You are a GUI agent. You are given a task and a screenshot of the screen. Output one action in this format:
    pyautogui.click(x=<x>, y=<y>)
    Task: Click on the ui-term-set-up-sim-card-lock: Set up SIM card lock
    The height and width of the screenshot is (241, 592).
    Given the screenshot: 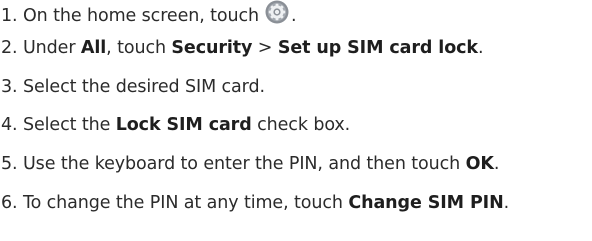 What is the action you would take?
    pyautogui.click(x=377, y=48)
    